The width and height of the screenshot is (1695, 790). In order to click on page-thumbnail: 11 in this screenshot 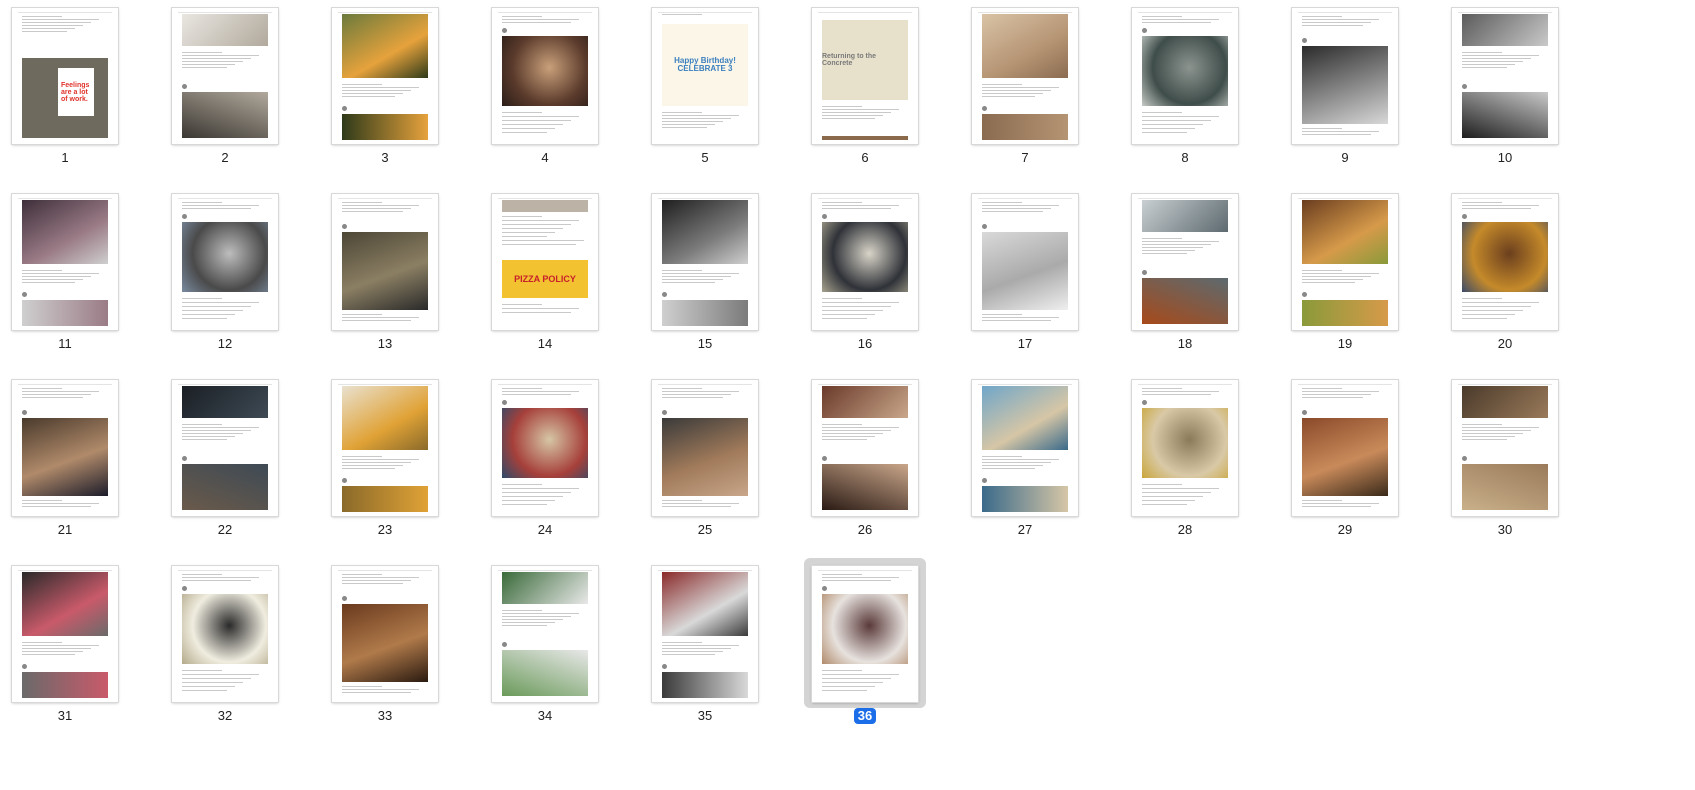, I will do `click(80, 281)`.